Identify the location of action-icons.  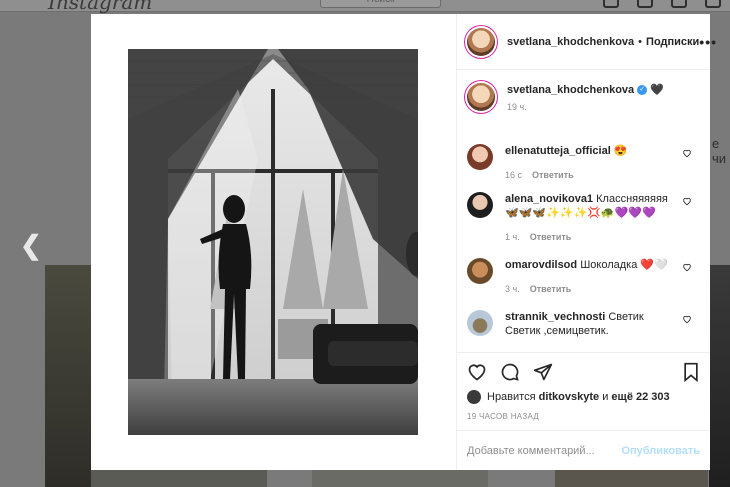
(583, 372).